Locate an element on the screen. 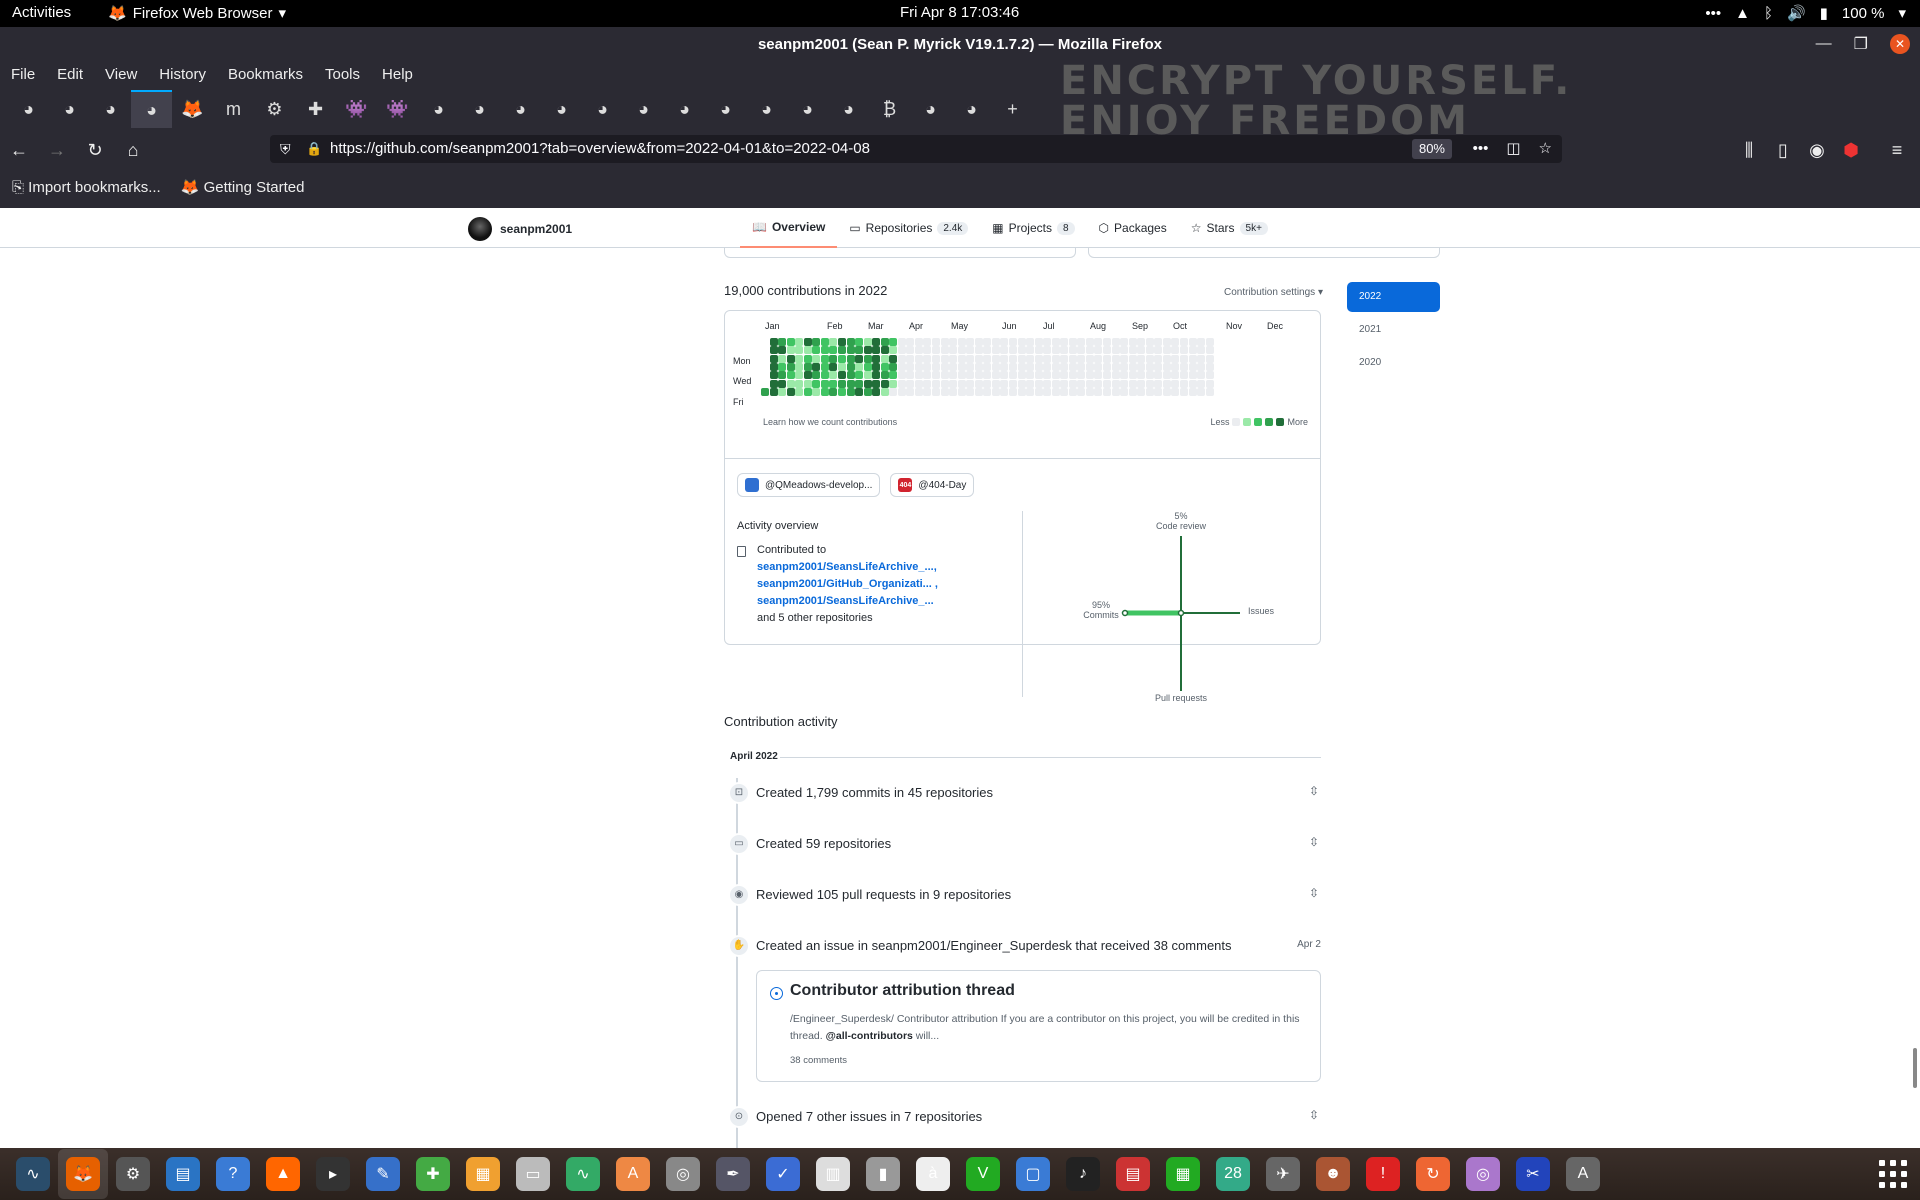 This screenshot has width=1920, height=1200. star-icon: ☆ is located at coordinates (1545, 149).